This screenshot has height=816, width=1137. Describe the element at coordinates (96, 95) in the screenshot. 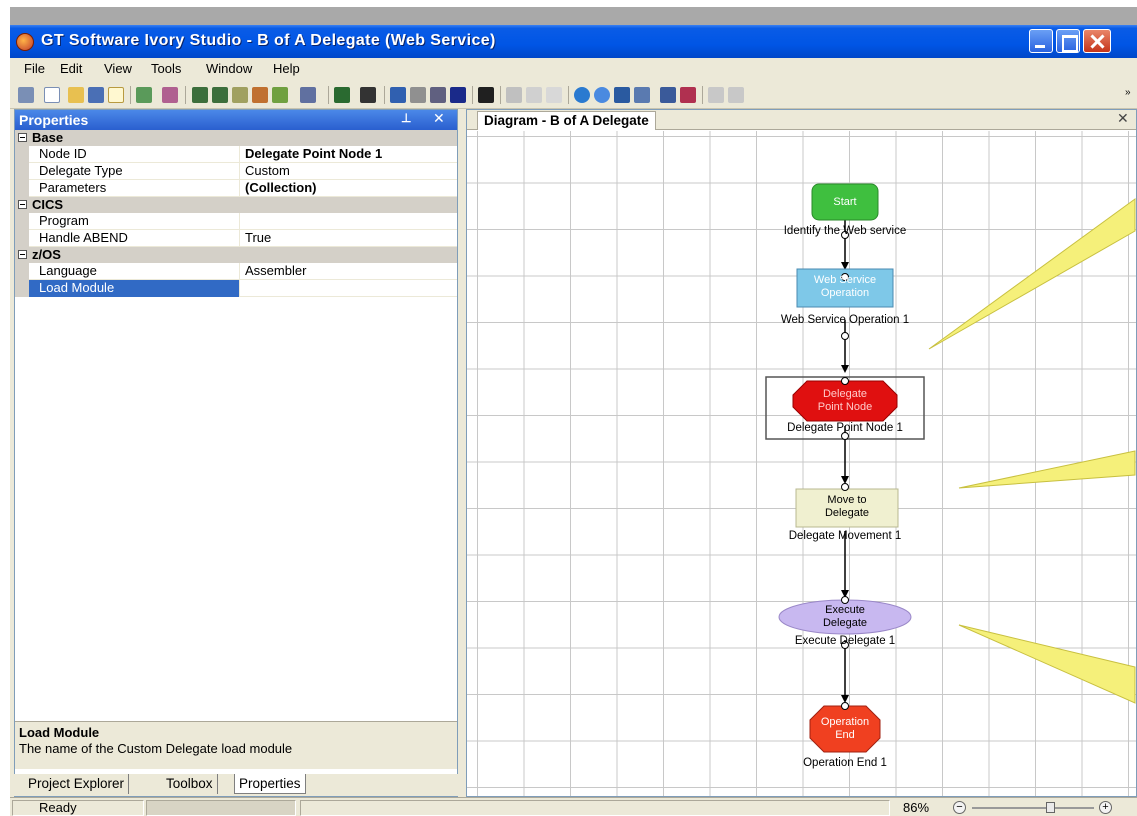

I see `save-icon` at that location.